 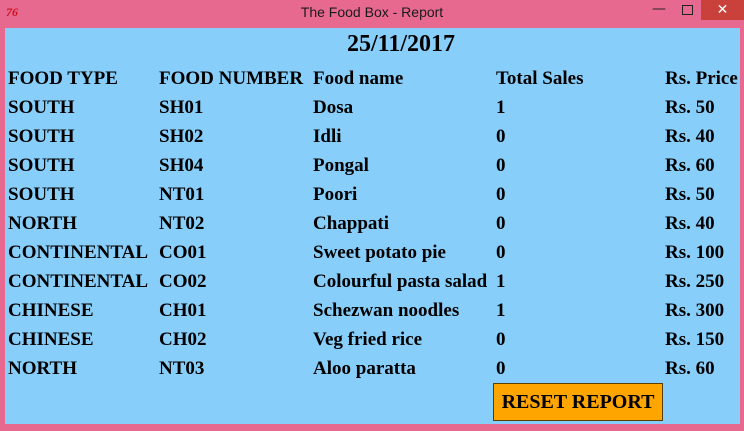 What do you see at coordinates (63, 78) in the screenshot?
I see `header-food-type: FOOD TYPE` at bounding box center [63, 78].